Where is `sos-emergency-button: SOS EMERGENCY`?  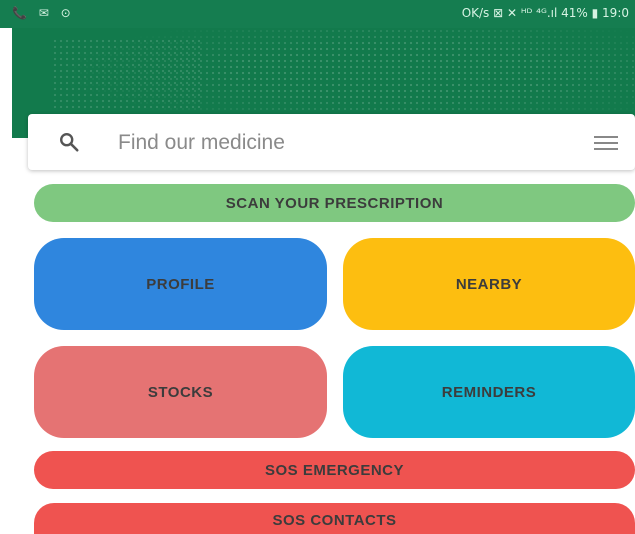
sos-emergency-button: SOS EMERGENCY is located at coordinates (334, 470).